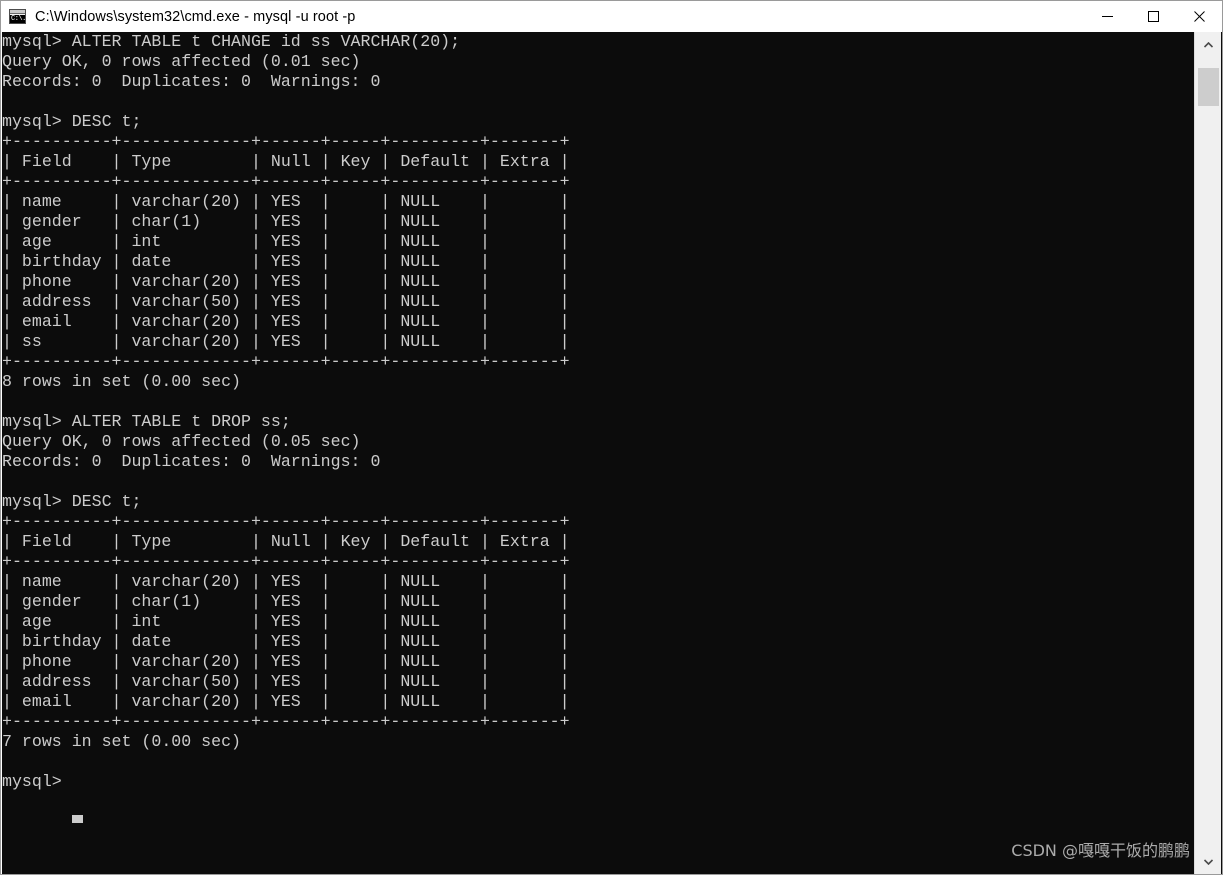  I want to click on chevron-down-icon, so click(1208, 862).